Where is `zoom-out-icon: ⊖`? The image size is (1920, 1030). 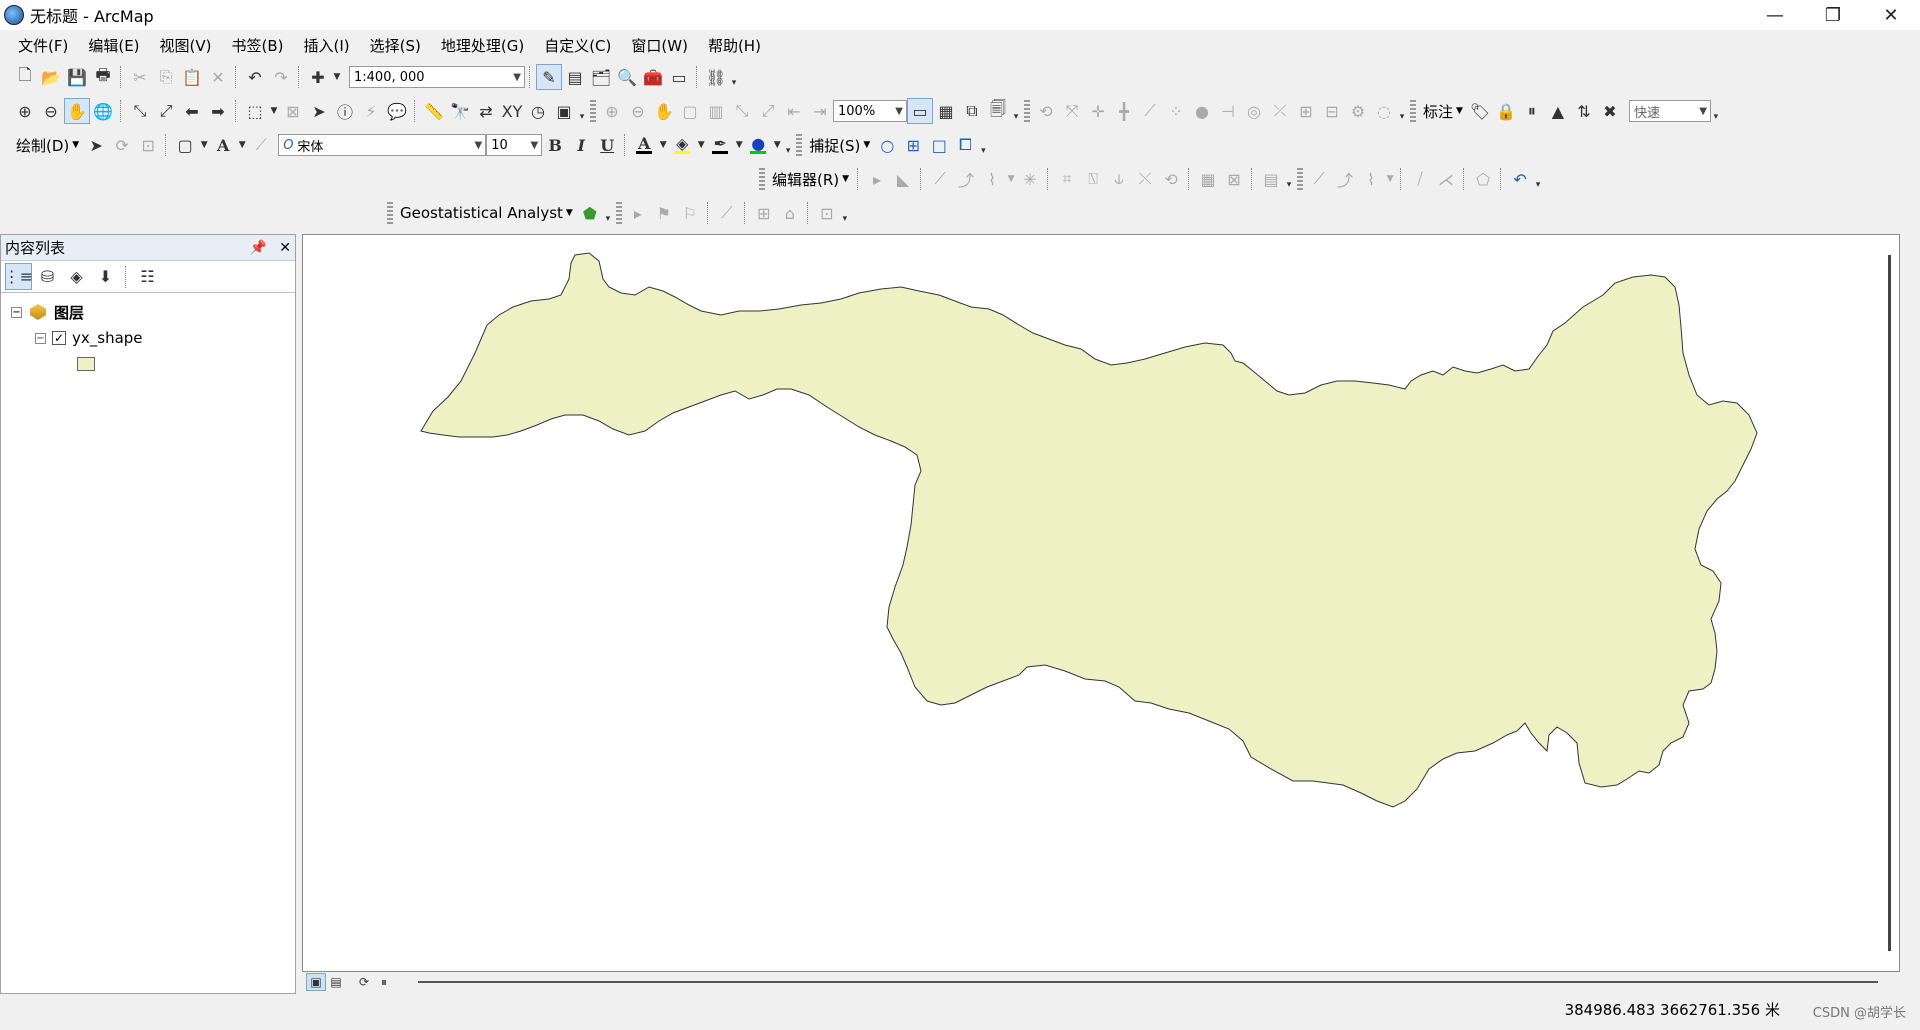 zoom-out-icon: ⊖ is located at coordinates (51, 111).